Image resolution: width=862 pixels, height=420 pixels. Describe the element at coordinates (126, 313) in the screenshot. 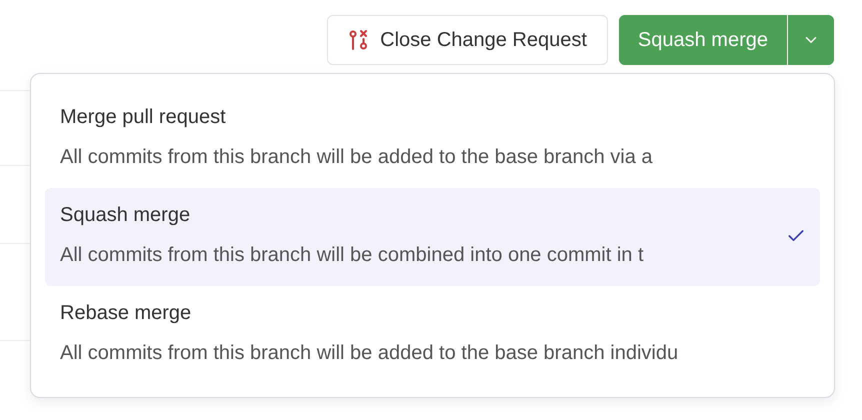

I see `option-title: Rebase merge` at that location.